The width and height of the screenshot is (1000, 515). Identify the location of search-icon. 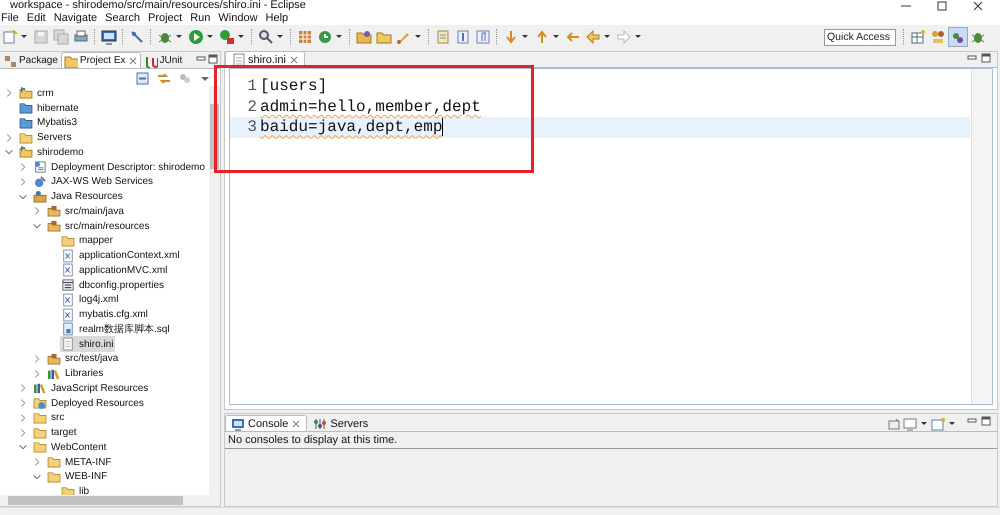
(266, 37).